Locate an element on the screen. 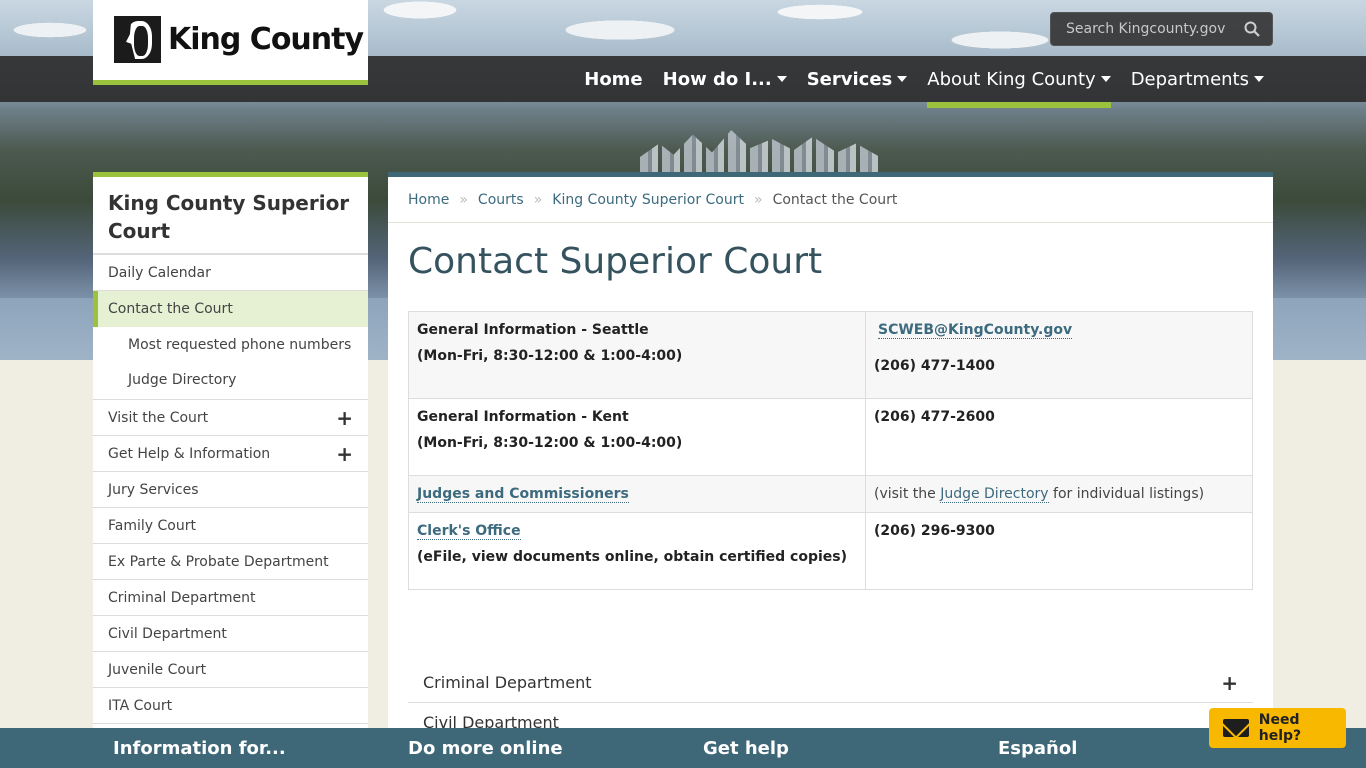 Image resolution: width=1366 pixels, height=768 pixels. breadcrumb-current: Contact the Court is located at coordinates (835, 199).